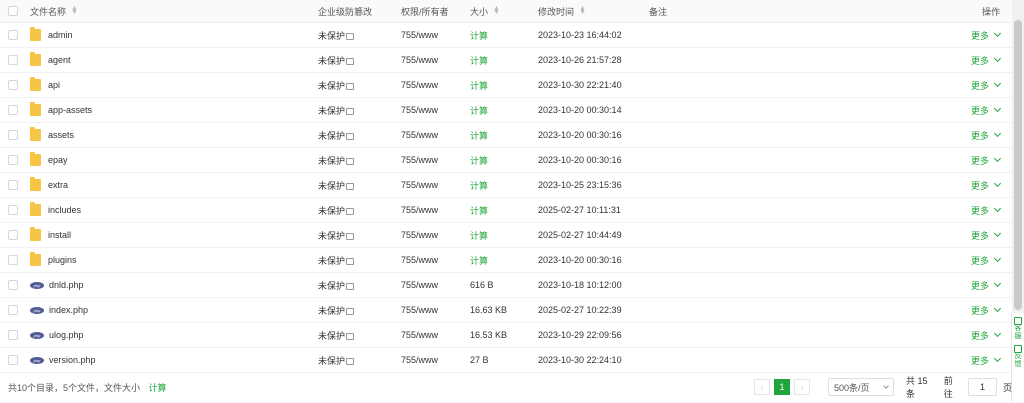 This screenshot has height=403, width=1024. I want to click on file-name-link: ulog.php, so click(66, 335).